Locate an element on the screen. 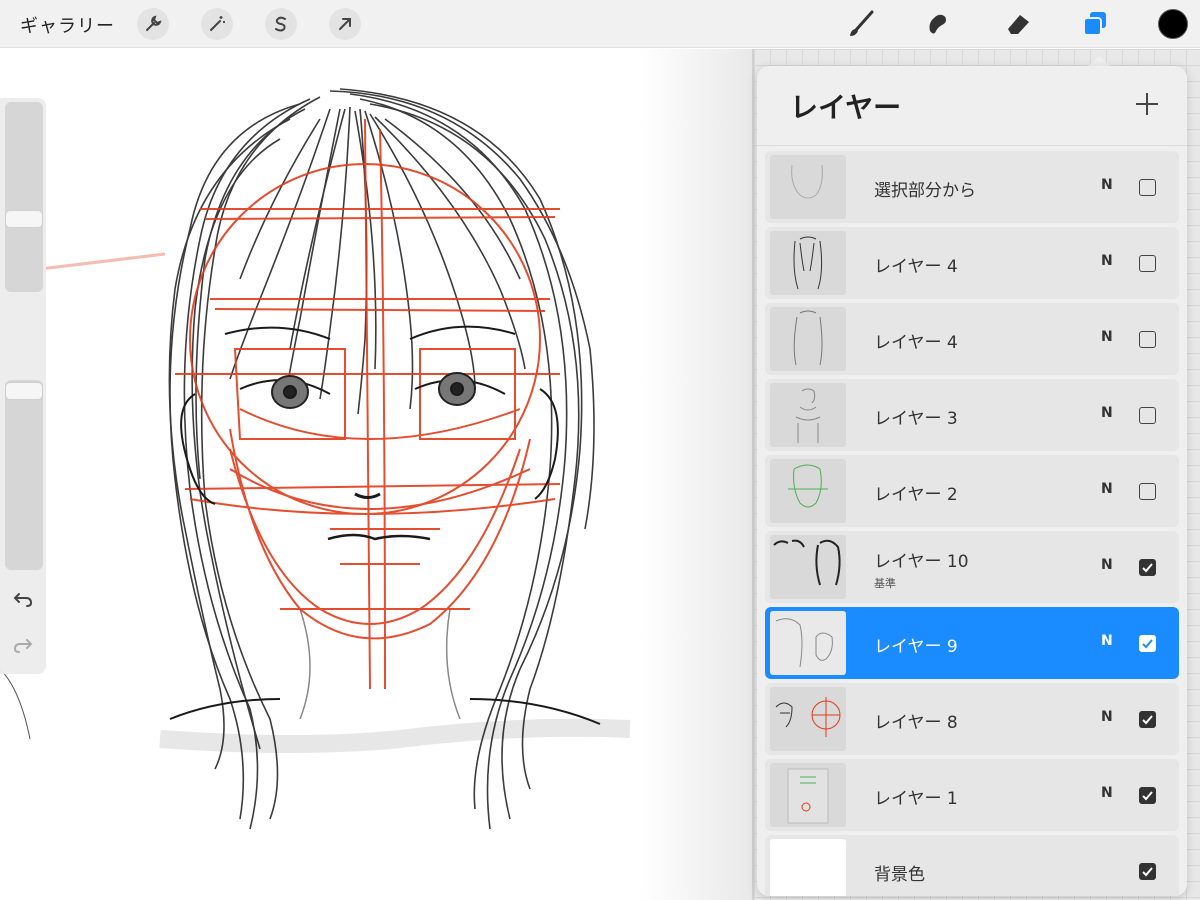 The width and height of the screenshot is (1200, 900). transform-icon is located at coordinates (345, 24).